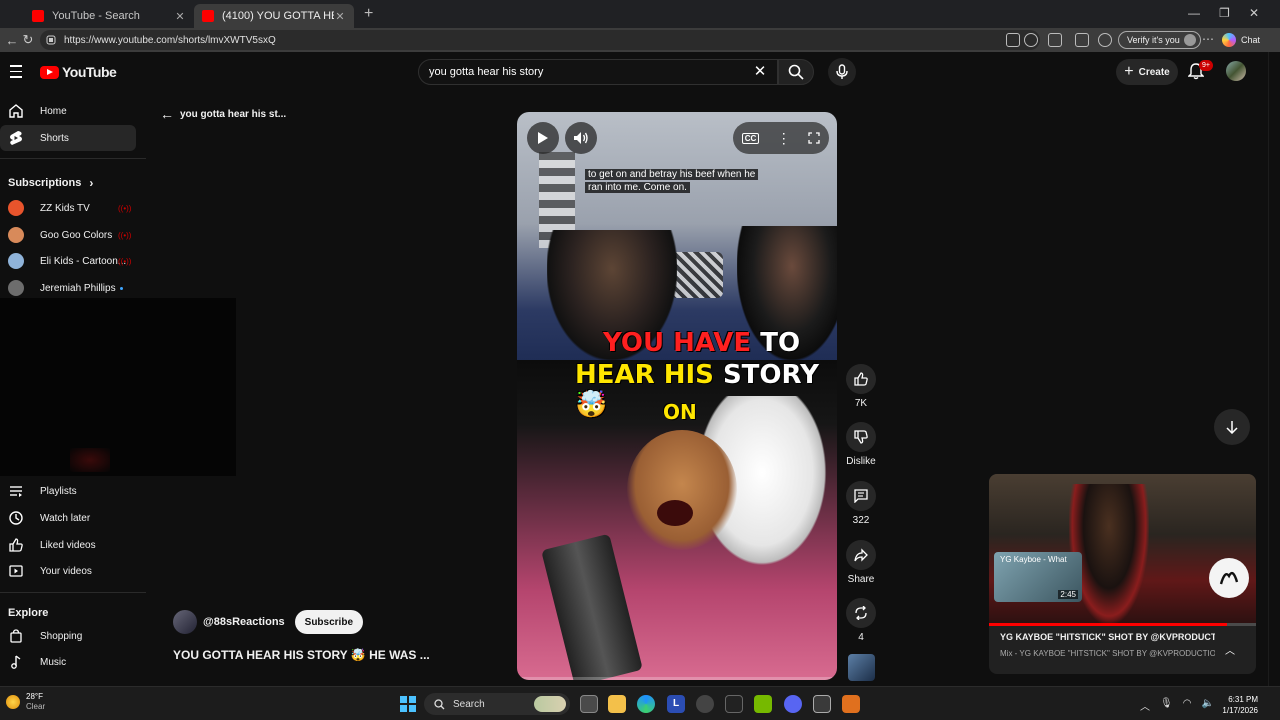 Image resolution: width=1280 pixels, height=720 pixels. I want to click on playlist-icon, so click(16, 491).